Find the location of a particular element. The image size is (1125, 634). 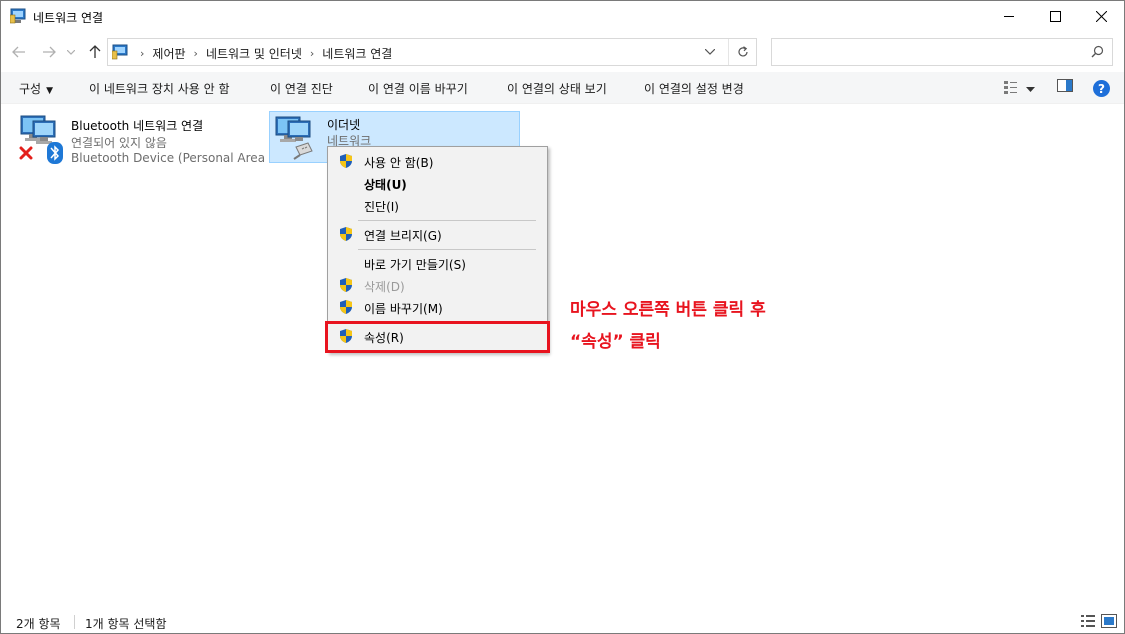

organize-label: 구성 is located at coordinates (30, 89).